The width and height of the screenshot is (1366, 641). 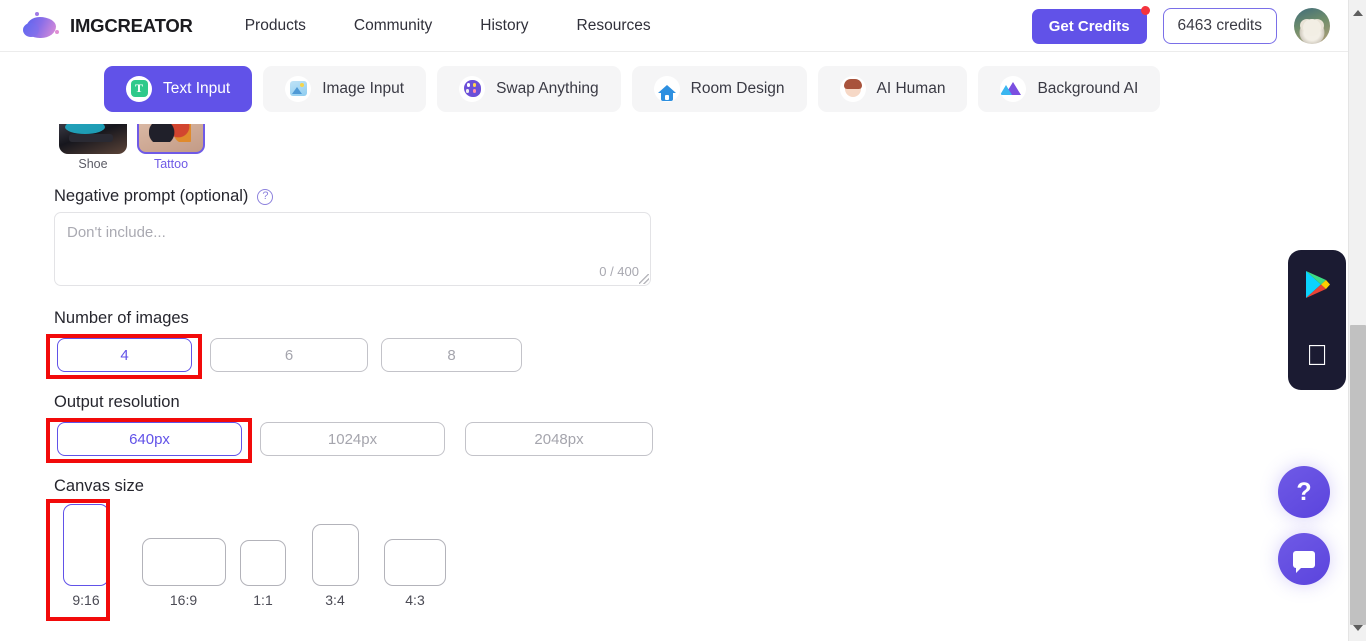 What do you see at coordinates (131, 25) in the screenshot?
I see `brand-name: IMGCREATOR` at bounding box center [131, 25].